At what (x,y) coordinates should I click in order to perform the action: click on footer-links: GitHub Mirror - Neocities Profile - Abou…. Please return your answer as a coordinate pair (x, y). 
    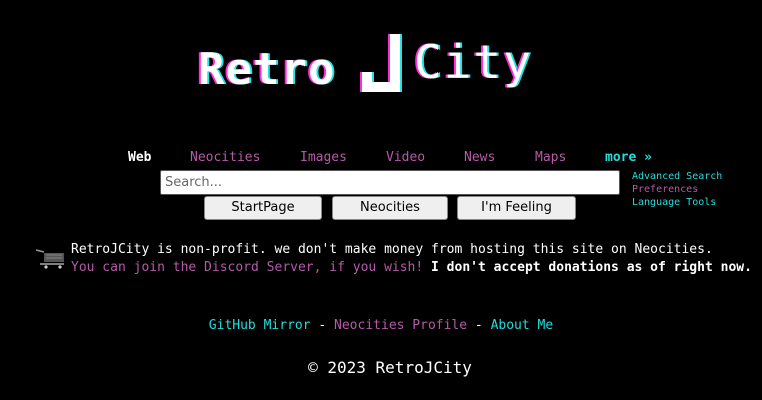
    Looking at the image, I should click on (381, 326).